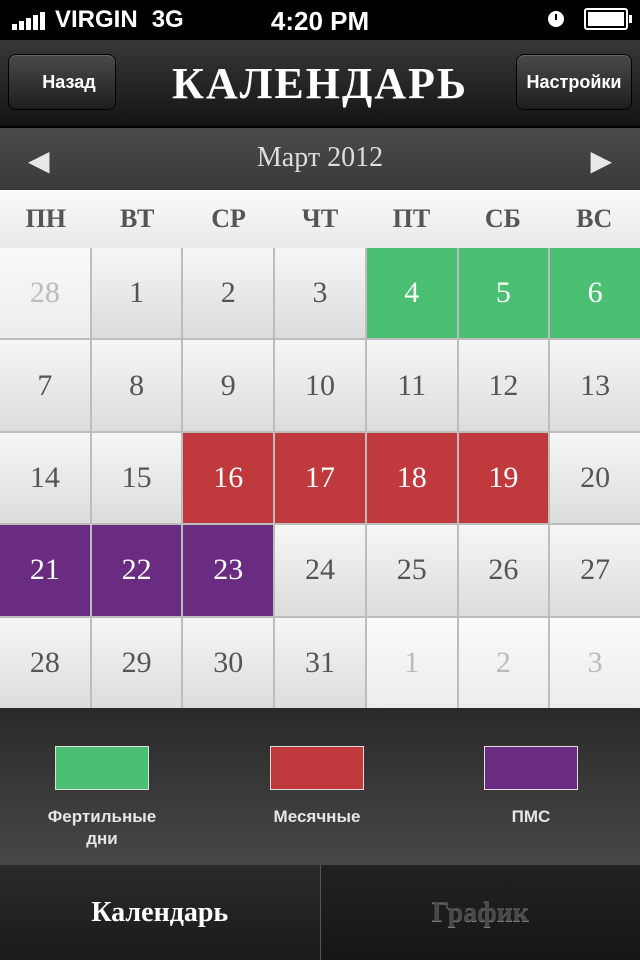 The width and height of the screenshot is (640, 960). What do you see at coordinates (45, 478) in the screenshot?
I see `calendar-day: 14` at bounding box center [45, 478].